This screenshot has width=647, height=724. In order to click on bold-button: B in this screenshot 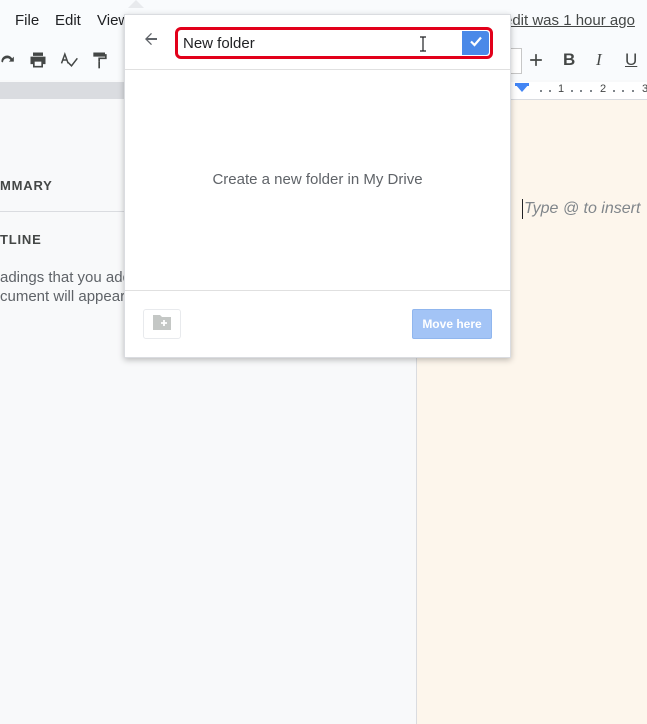, I will do `click(569, 60)`.